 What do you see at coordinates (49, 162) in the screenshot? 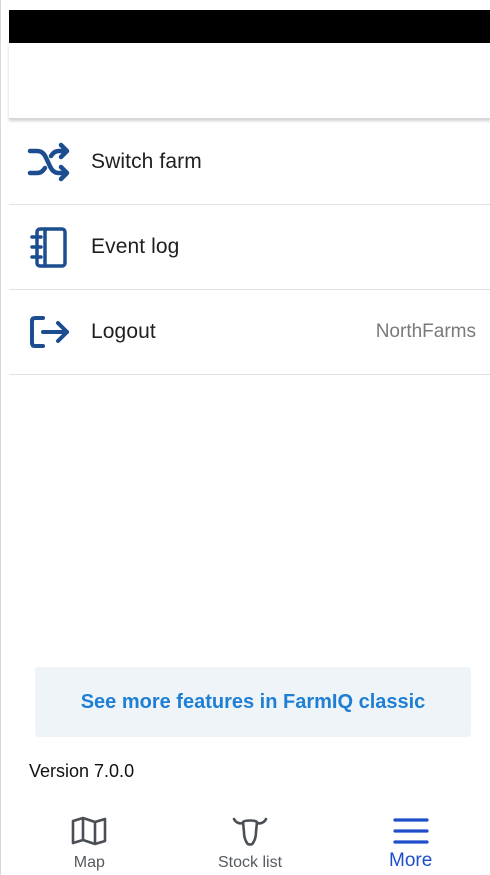
I see `shuffle-icon` at bounding box center [49, 162].